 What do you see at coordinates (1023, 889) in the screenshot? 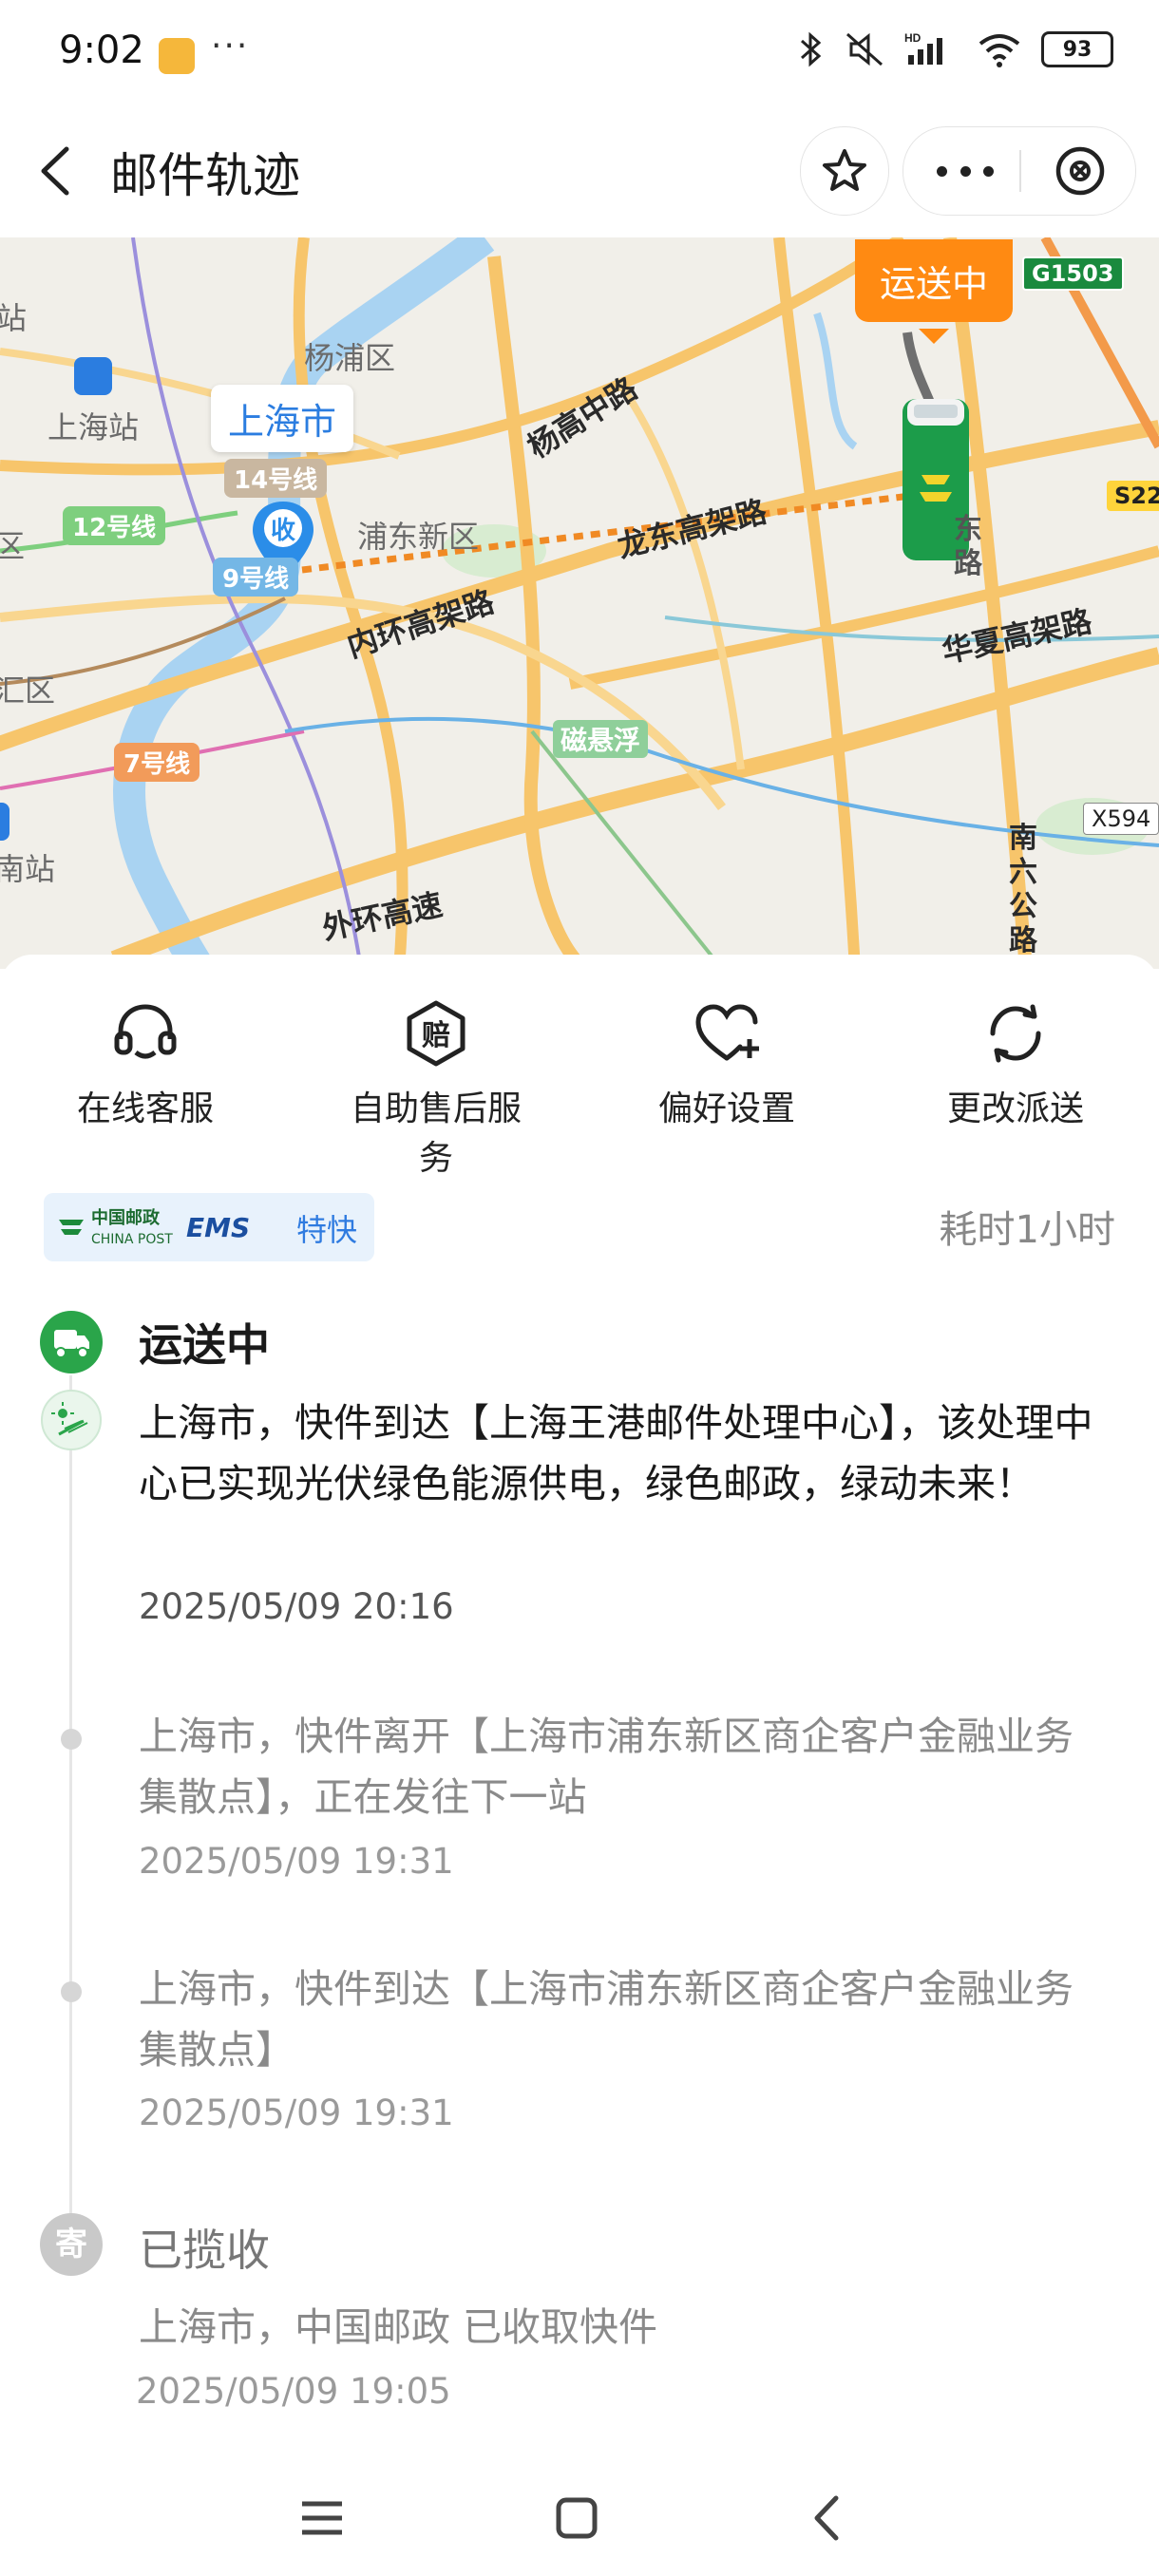
I see `road-label-nanliu: 南六公路` at bounding box center [1023, 889].